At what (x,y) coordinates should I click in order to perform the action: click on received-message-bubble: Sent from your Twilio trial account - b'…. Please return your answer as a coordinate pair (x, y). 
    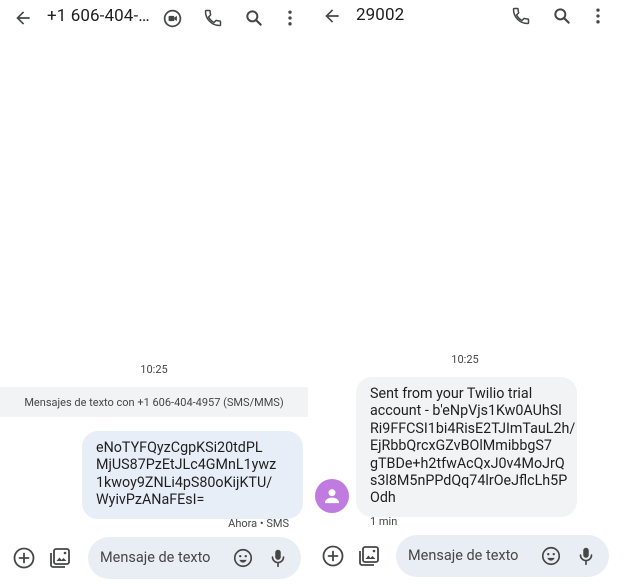
    Looking at the image, I should click on (466, 447).